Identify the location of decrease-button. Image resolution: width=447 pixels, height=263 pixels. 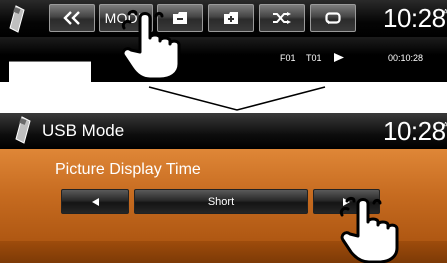
(95, 201).